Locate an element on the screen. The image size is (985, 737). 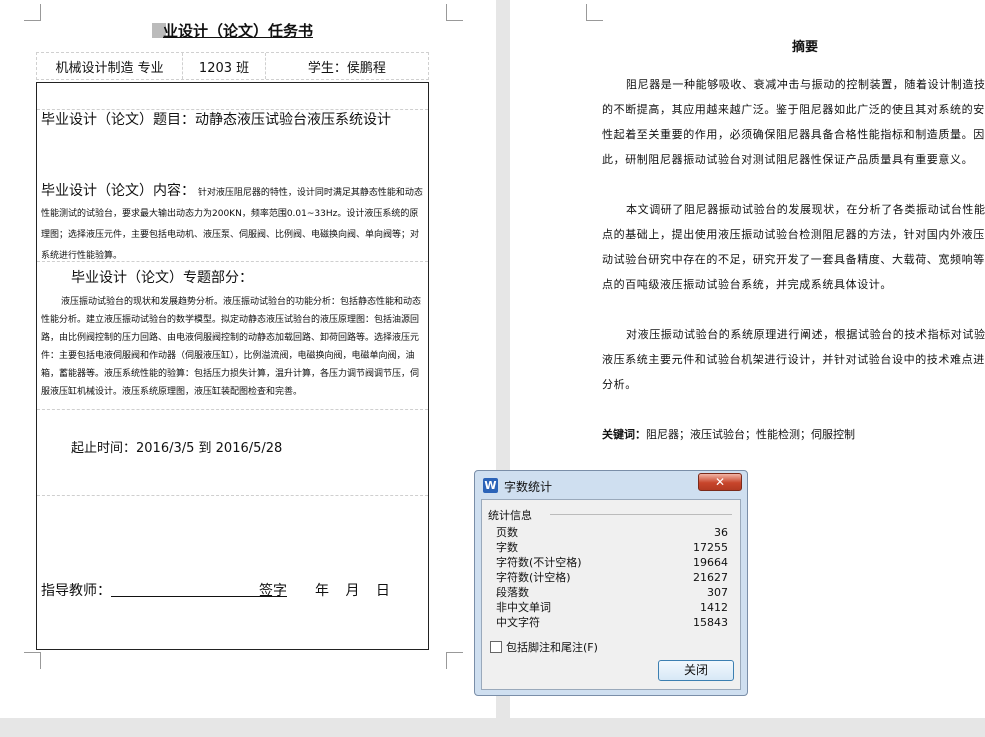
stat-value: 19664 is located at coordinates (710, 562).